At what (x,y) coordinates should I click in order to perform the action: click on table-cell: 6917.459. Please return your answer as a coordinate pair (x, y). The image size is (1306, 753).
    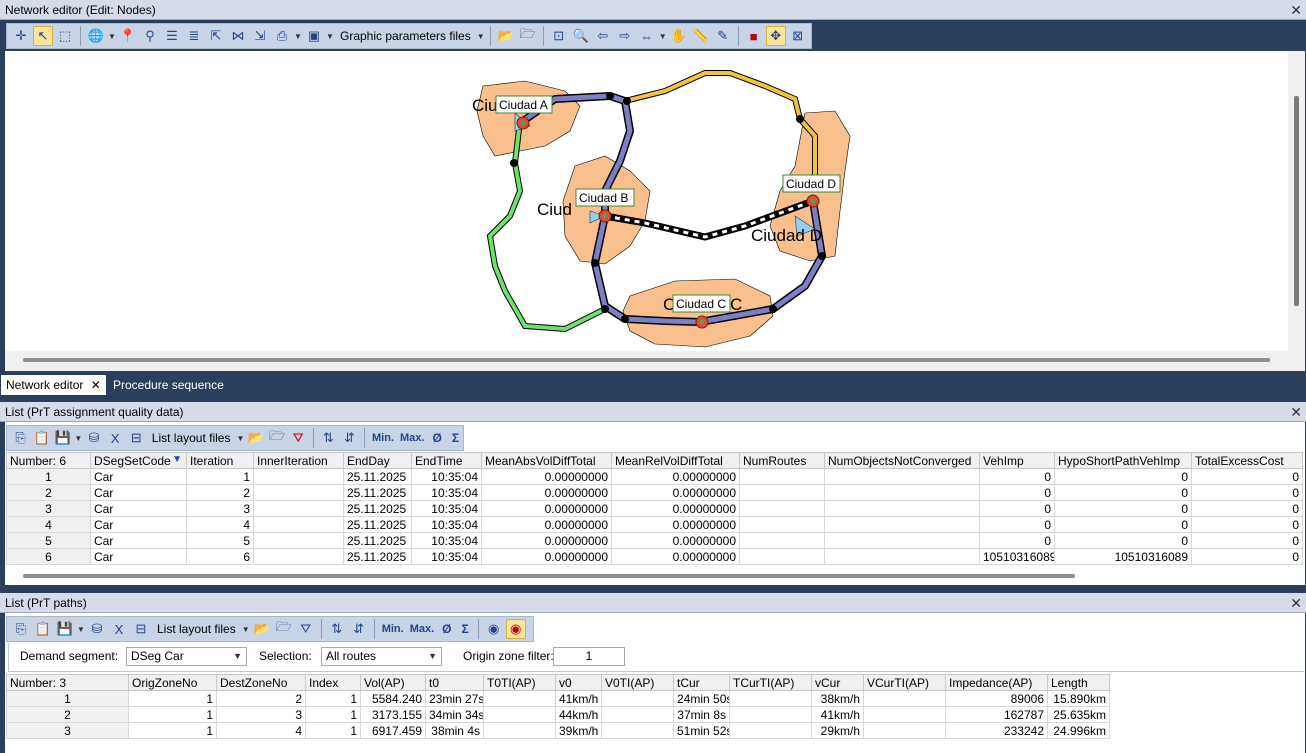
    Looking at the image, I should click on (393, 730).